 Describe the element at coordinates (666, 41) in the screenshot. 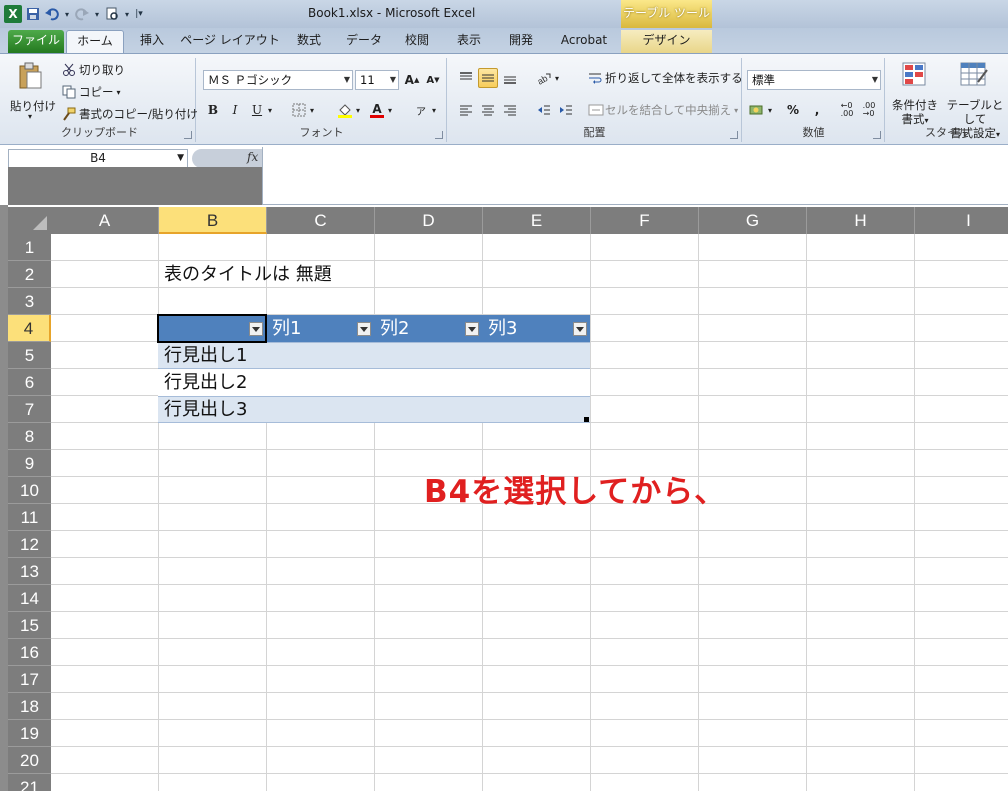

I see `tab-design: デザイン` at that location.